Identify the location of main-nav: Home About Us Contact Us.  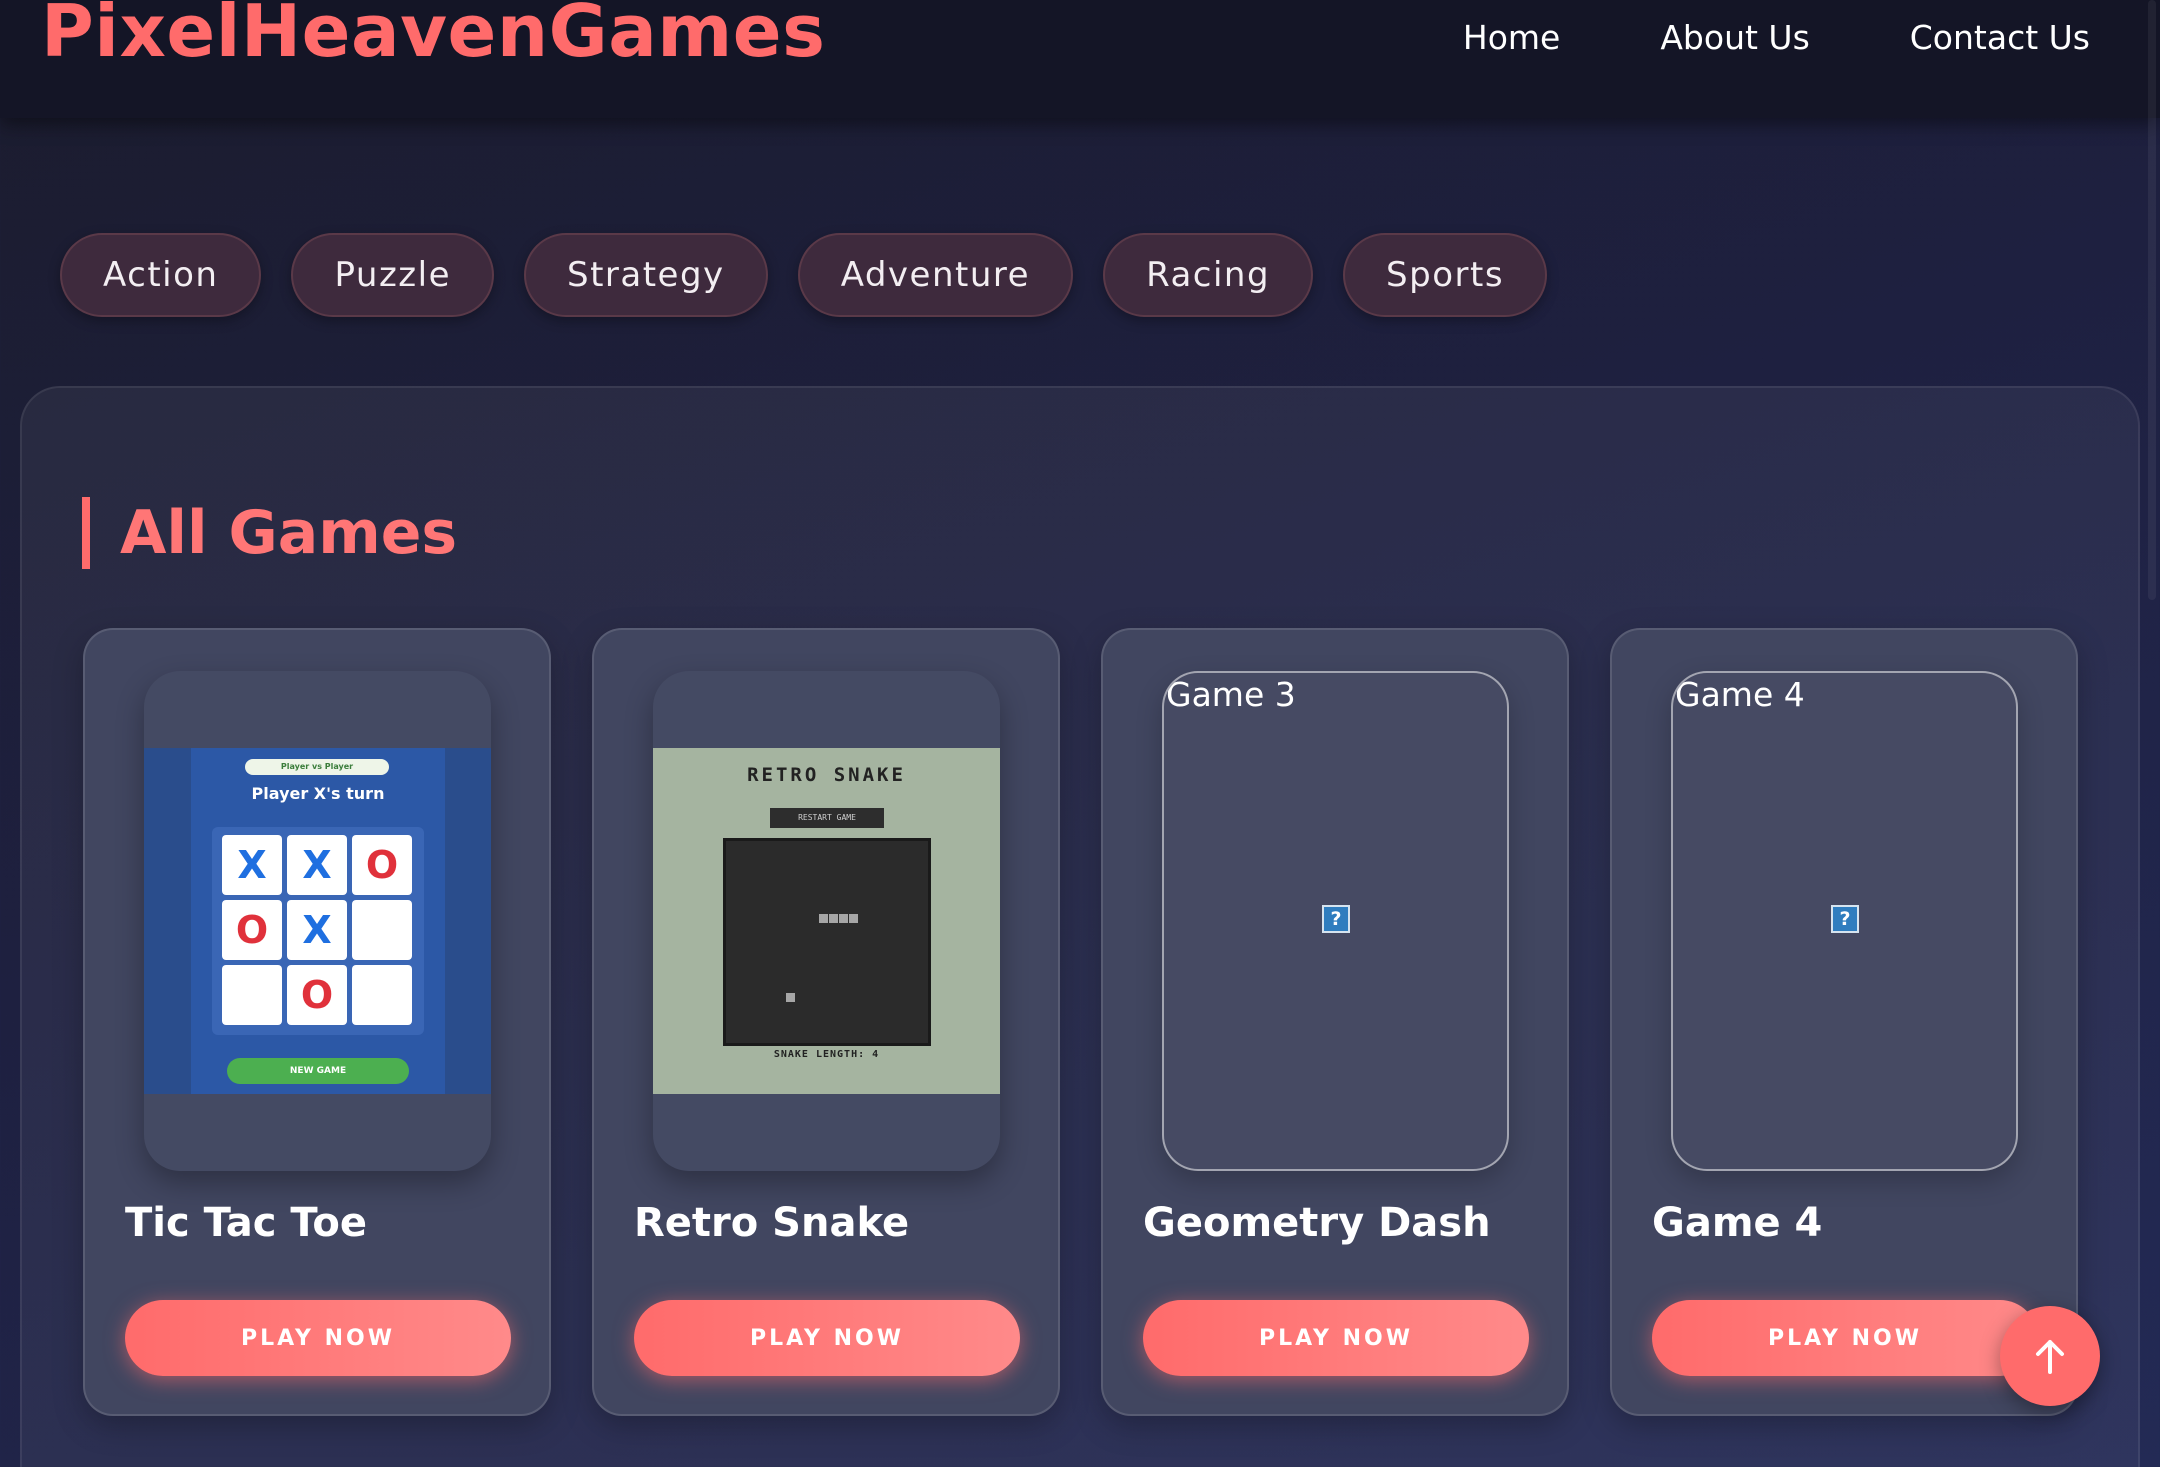
(1776, 38).